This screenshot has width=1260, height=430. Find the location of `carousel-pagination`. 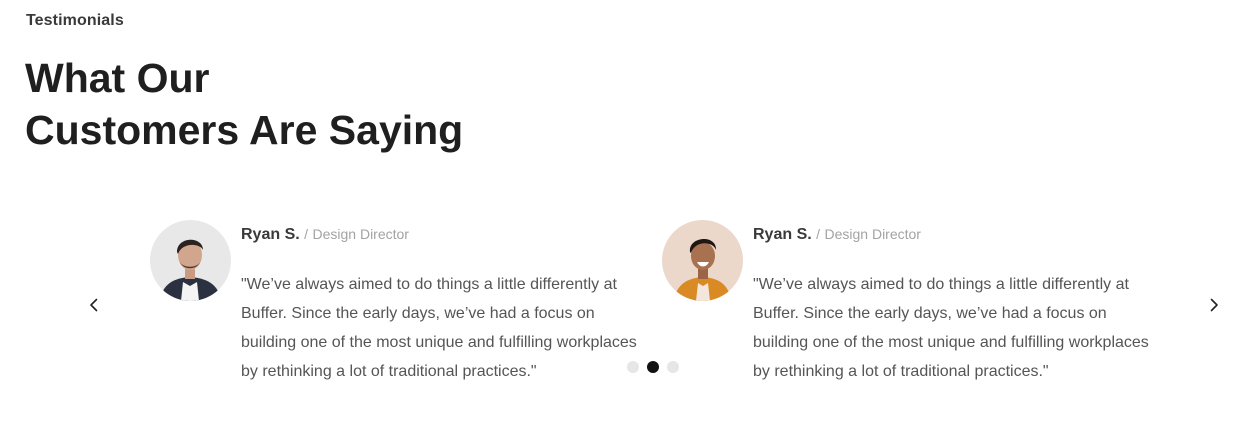

carousel-pagination is located at coordinates (653, 367).